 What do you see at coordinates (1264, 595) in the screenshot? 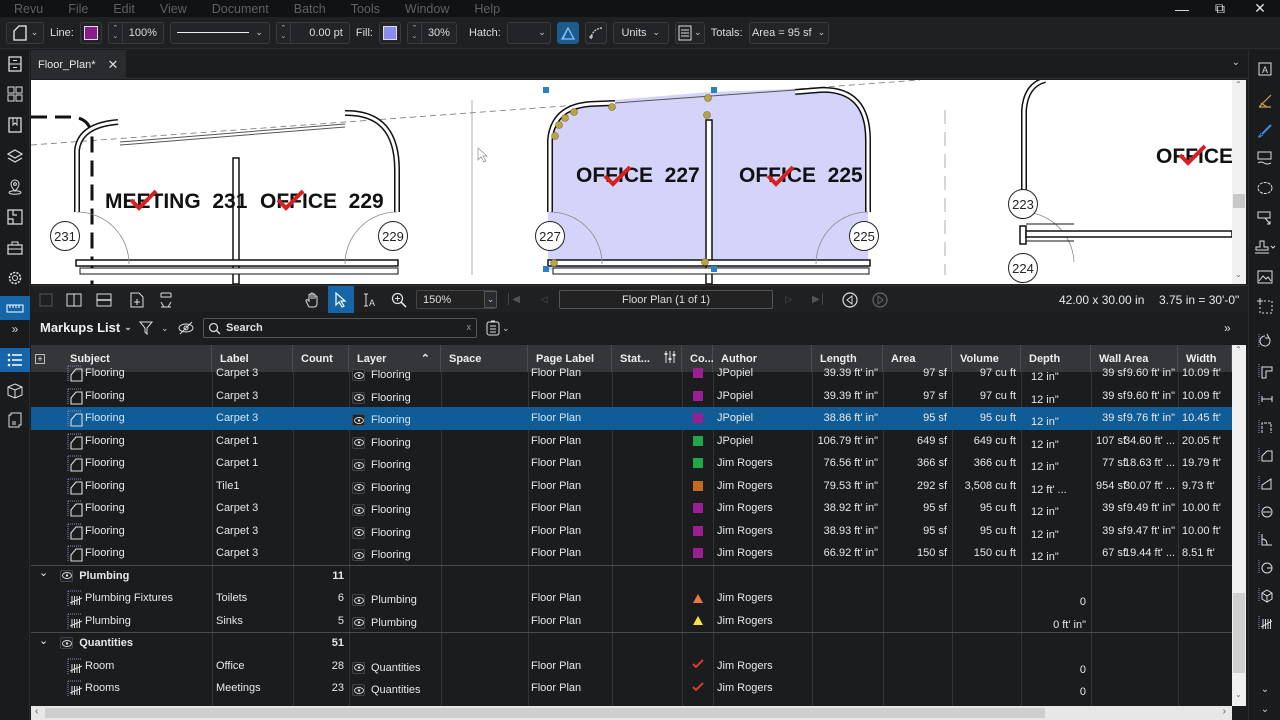
I see `measure-3d-volume-icon` at bounding box center [1264, 595].